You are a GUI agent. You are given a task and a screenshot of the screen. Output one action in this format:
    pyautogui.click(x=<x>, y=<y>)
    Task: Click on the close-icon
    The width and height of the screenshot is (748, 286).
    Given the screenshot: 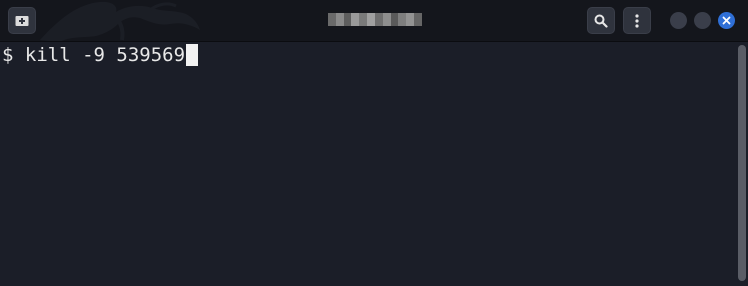 What is the action you would take?
    pyautogui.click(x=726, y=20)
    